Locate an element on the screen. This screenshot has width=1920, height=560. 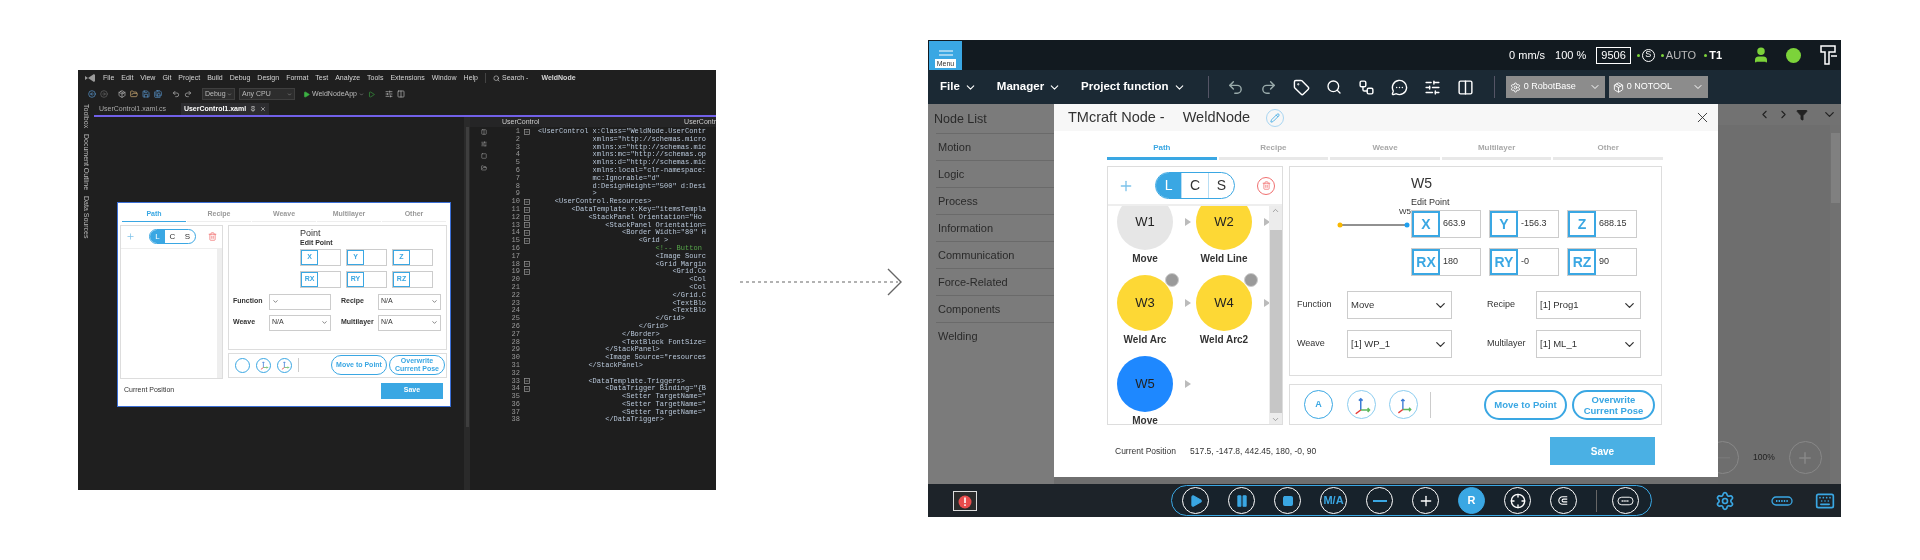
scrollbar-thumb is located at coordinates (1275, 321).